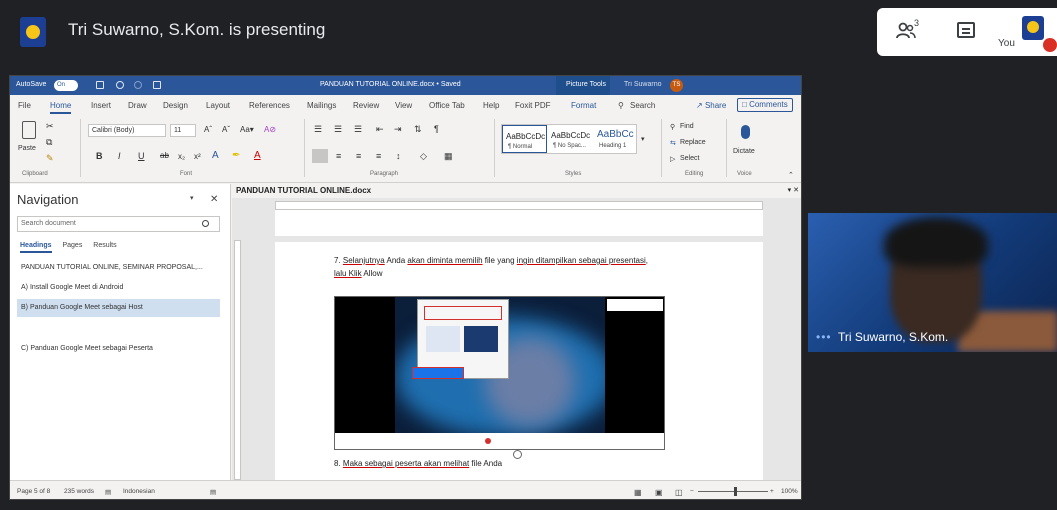 The width and height of the screenshot is (1057, 510). I want to click on proofing-icon: ▤, so click(108, 492).